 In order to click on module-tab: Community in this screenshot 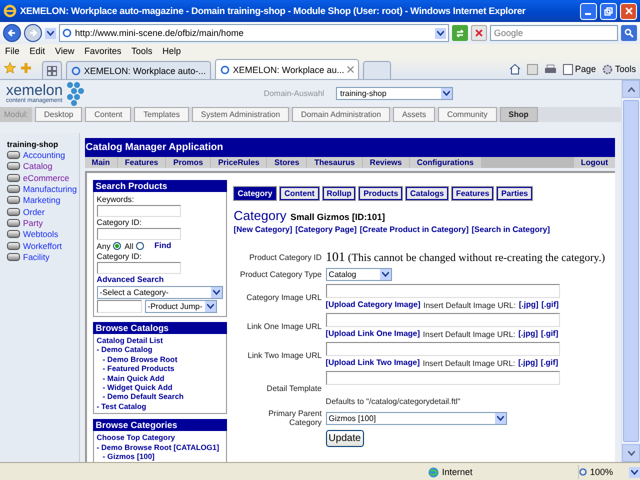, I will do `click(467, 114)`.